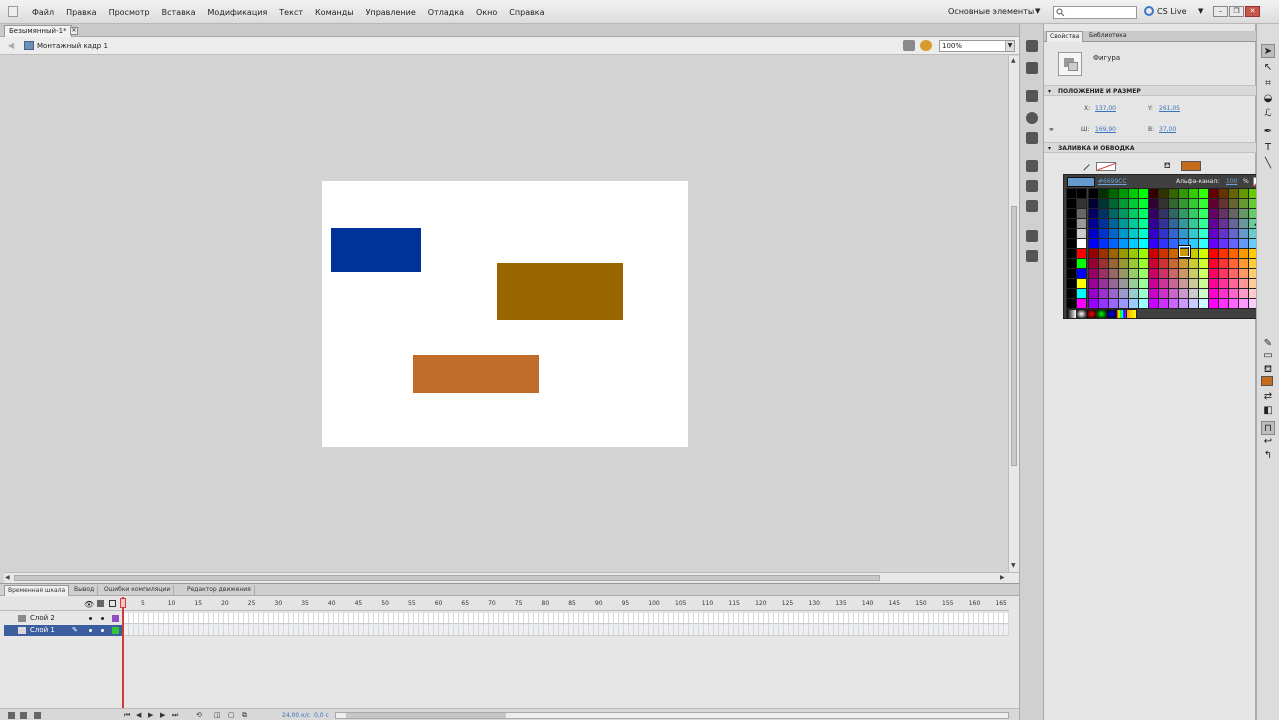 The image size is (1279, 720). I want to click on smooth-icon: ↩, so click(1268, 442).